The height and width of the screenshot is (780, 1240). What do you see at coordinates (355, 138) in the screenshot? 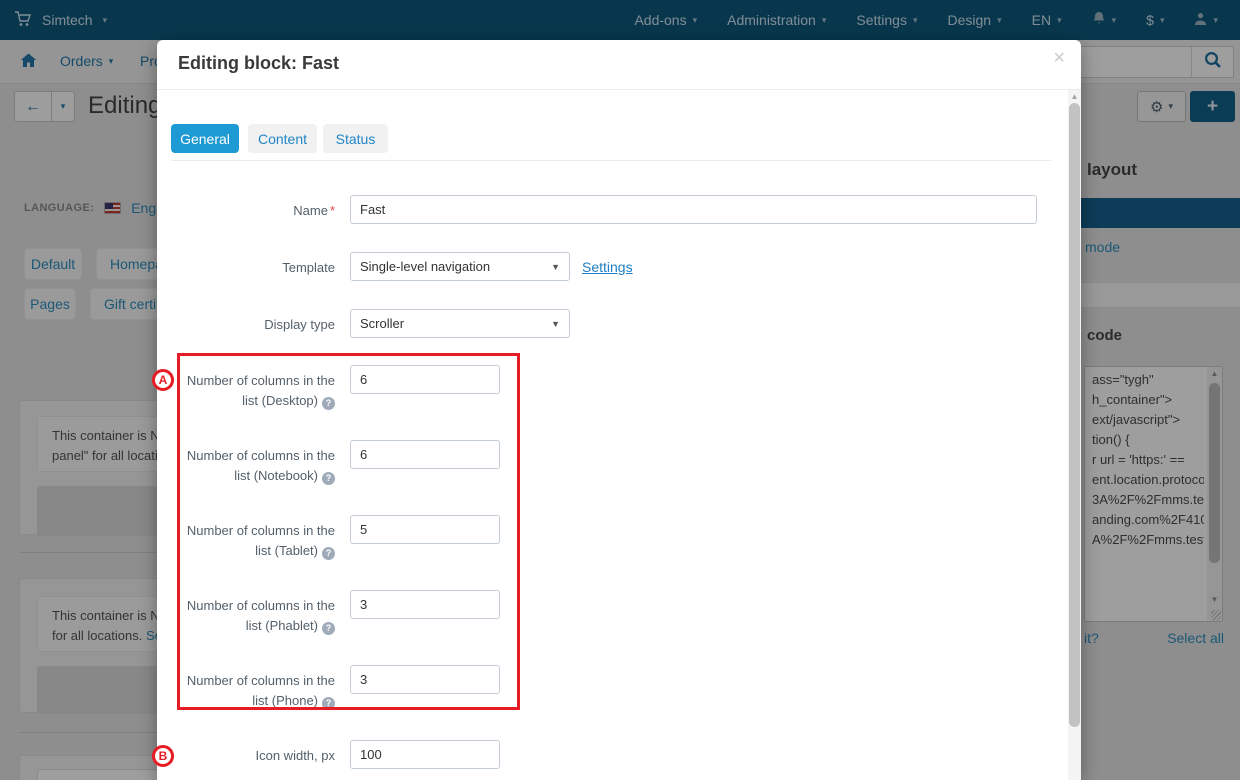
I see `tab-status: Status` at bounding box center [355, 138].